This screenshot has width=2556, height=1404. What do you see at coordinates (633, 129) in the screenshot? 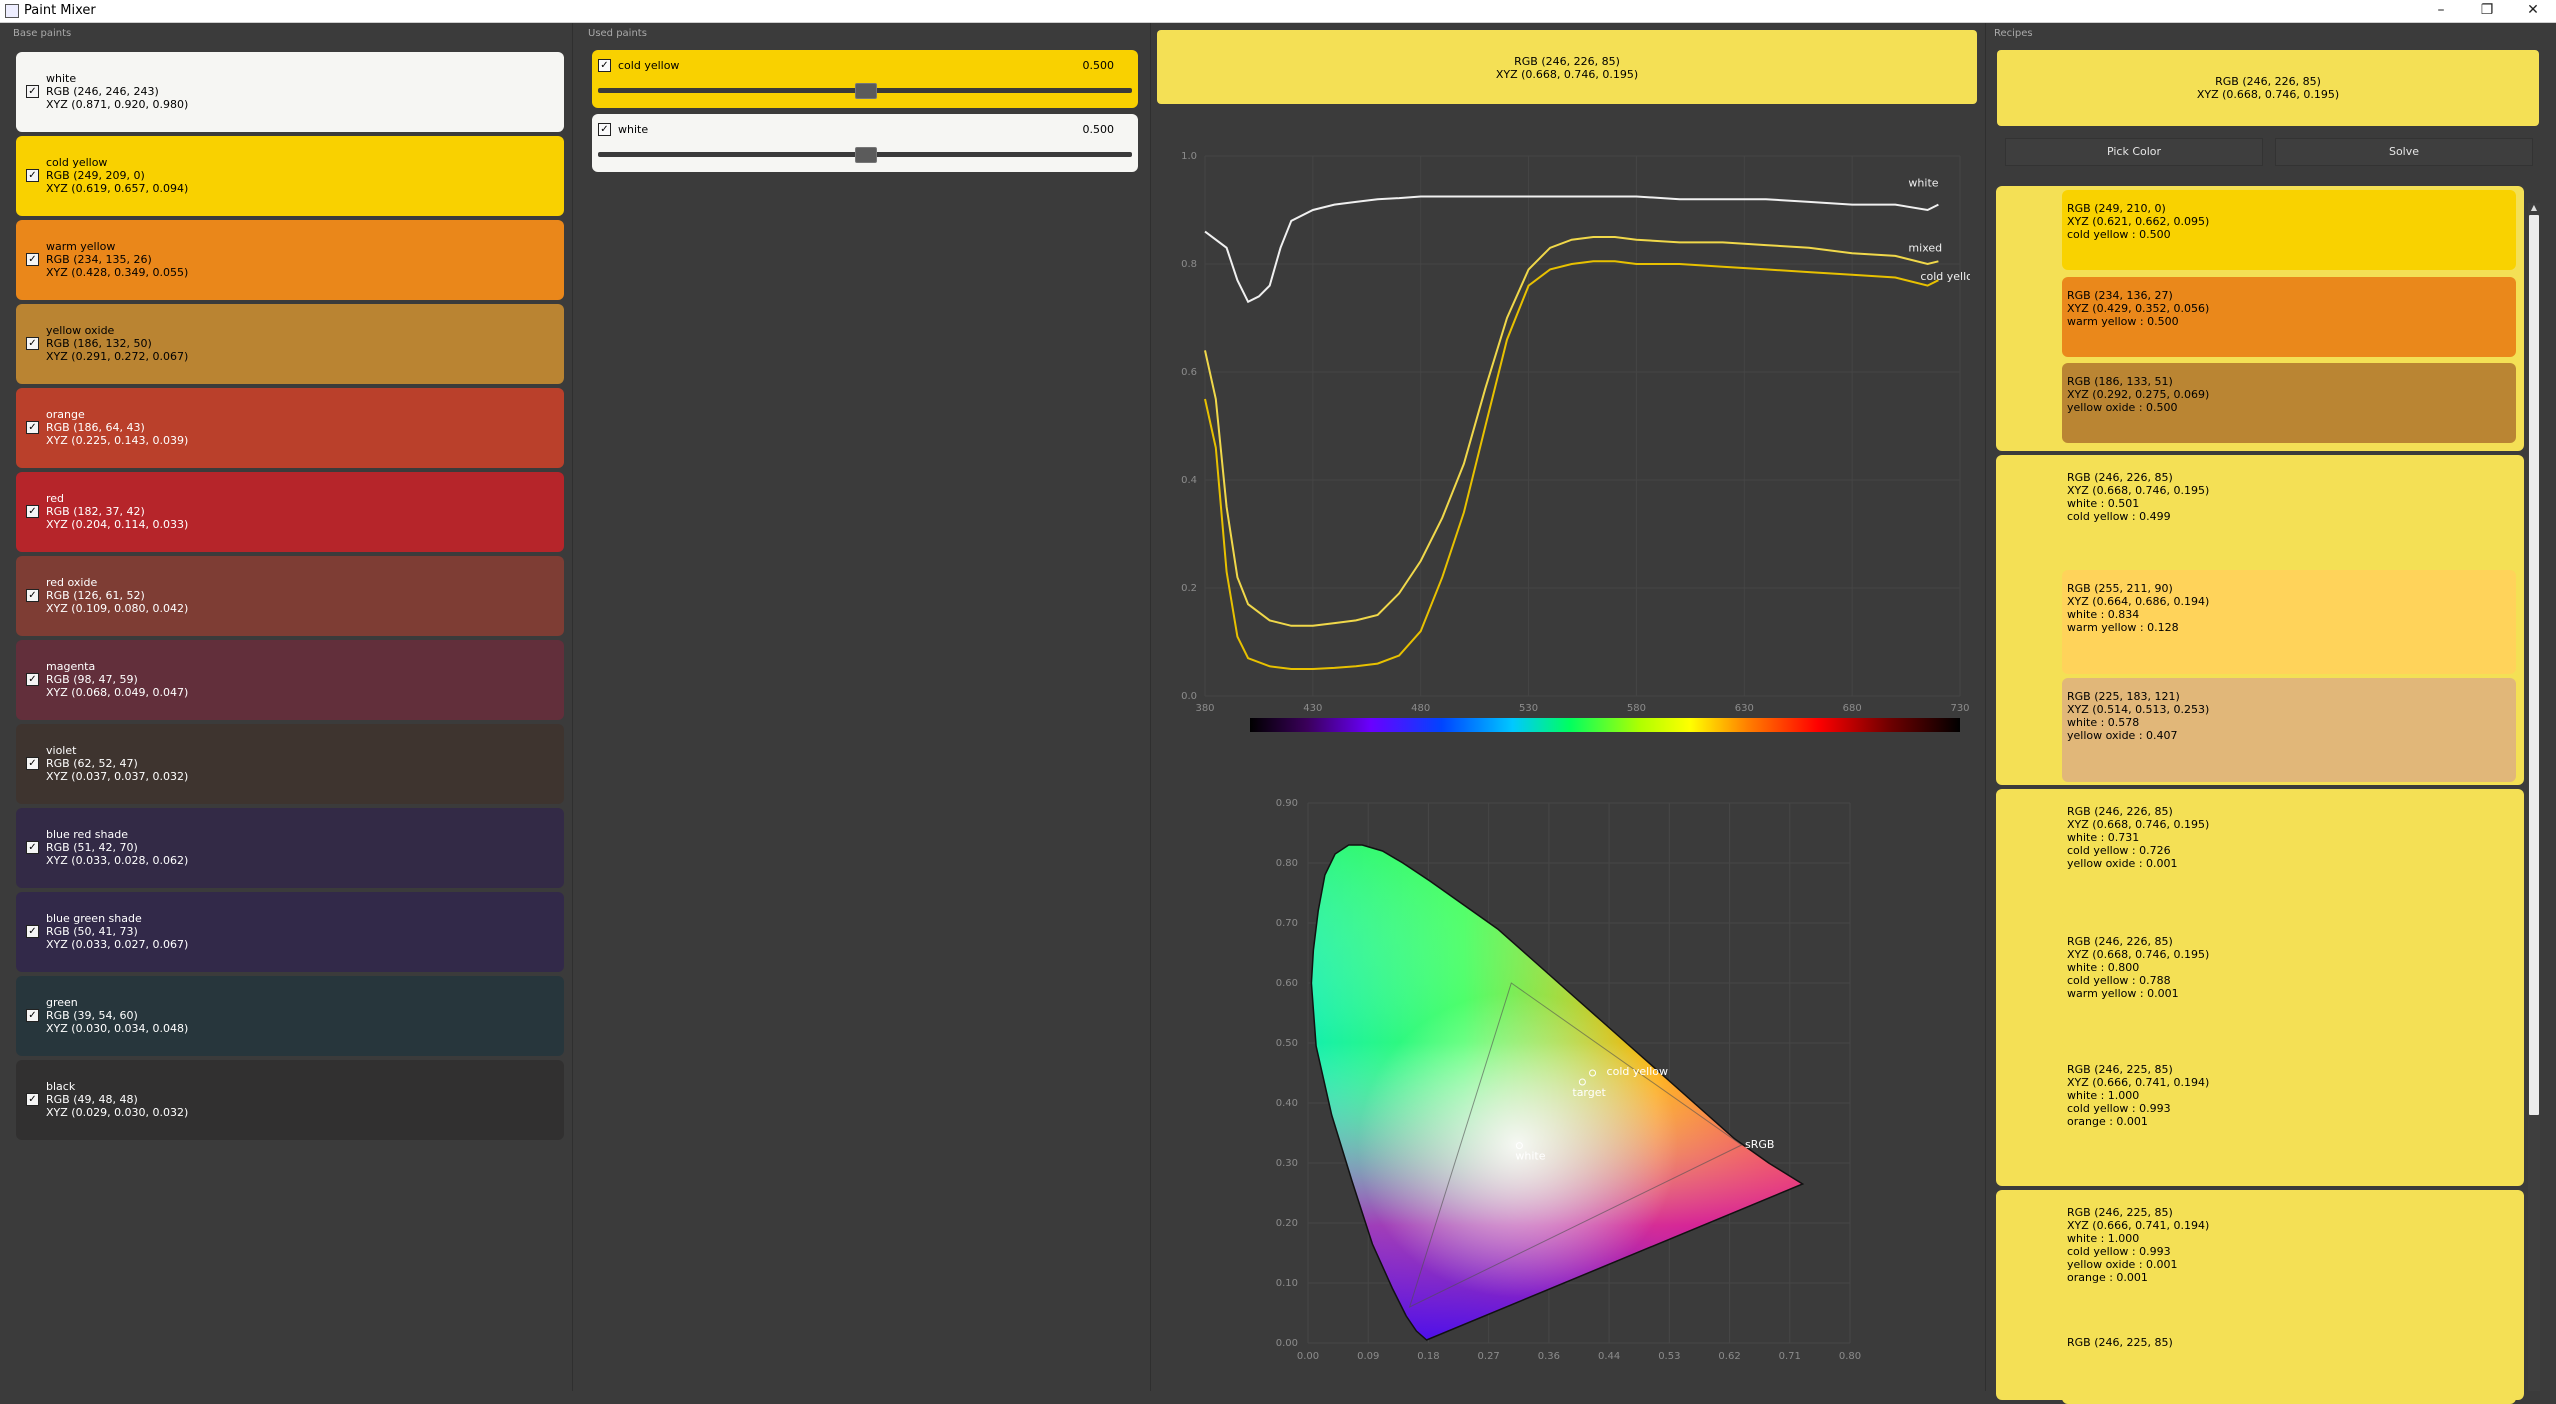
I see `used-paint-name: white` at bounding box center [633, 129].